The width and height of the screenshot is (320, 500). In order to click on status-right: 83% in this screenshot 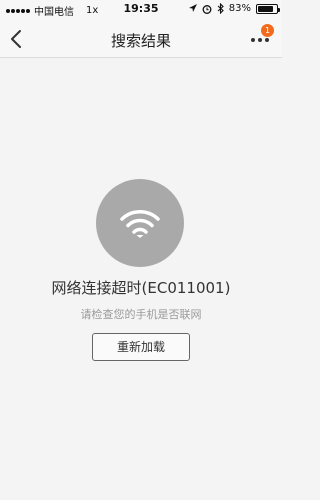, I will do `click(234, 8)`.